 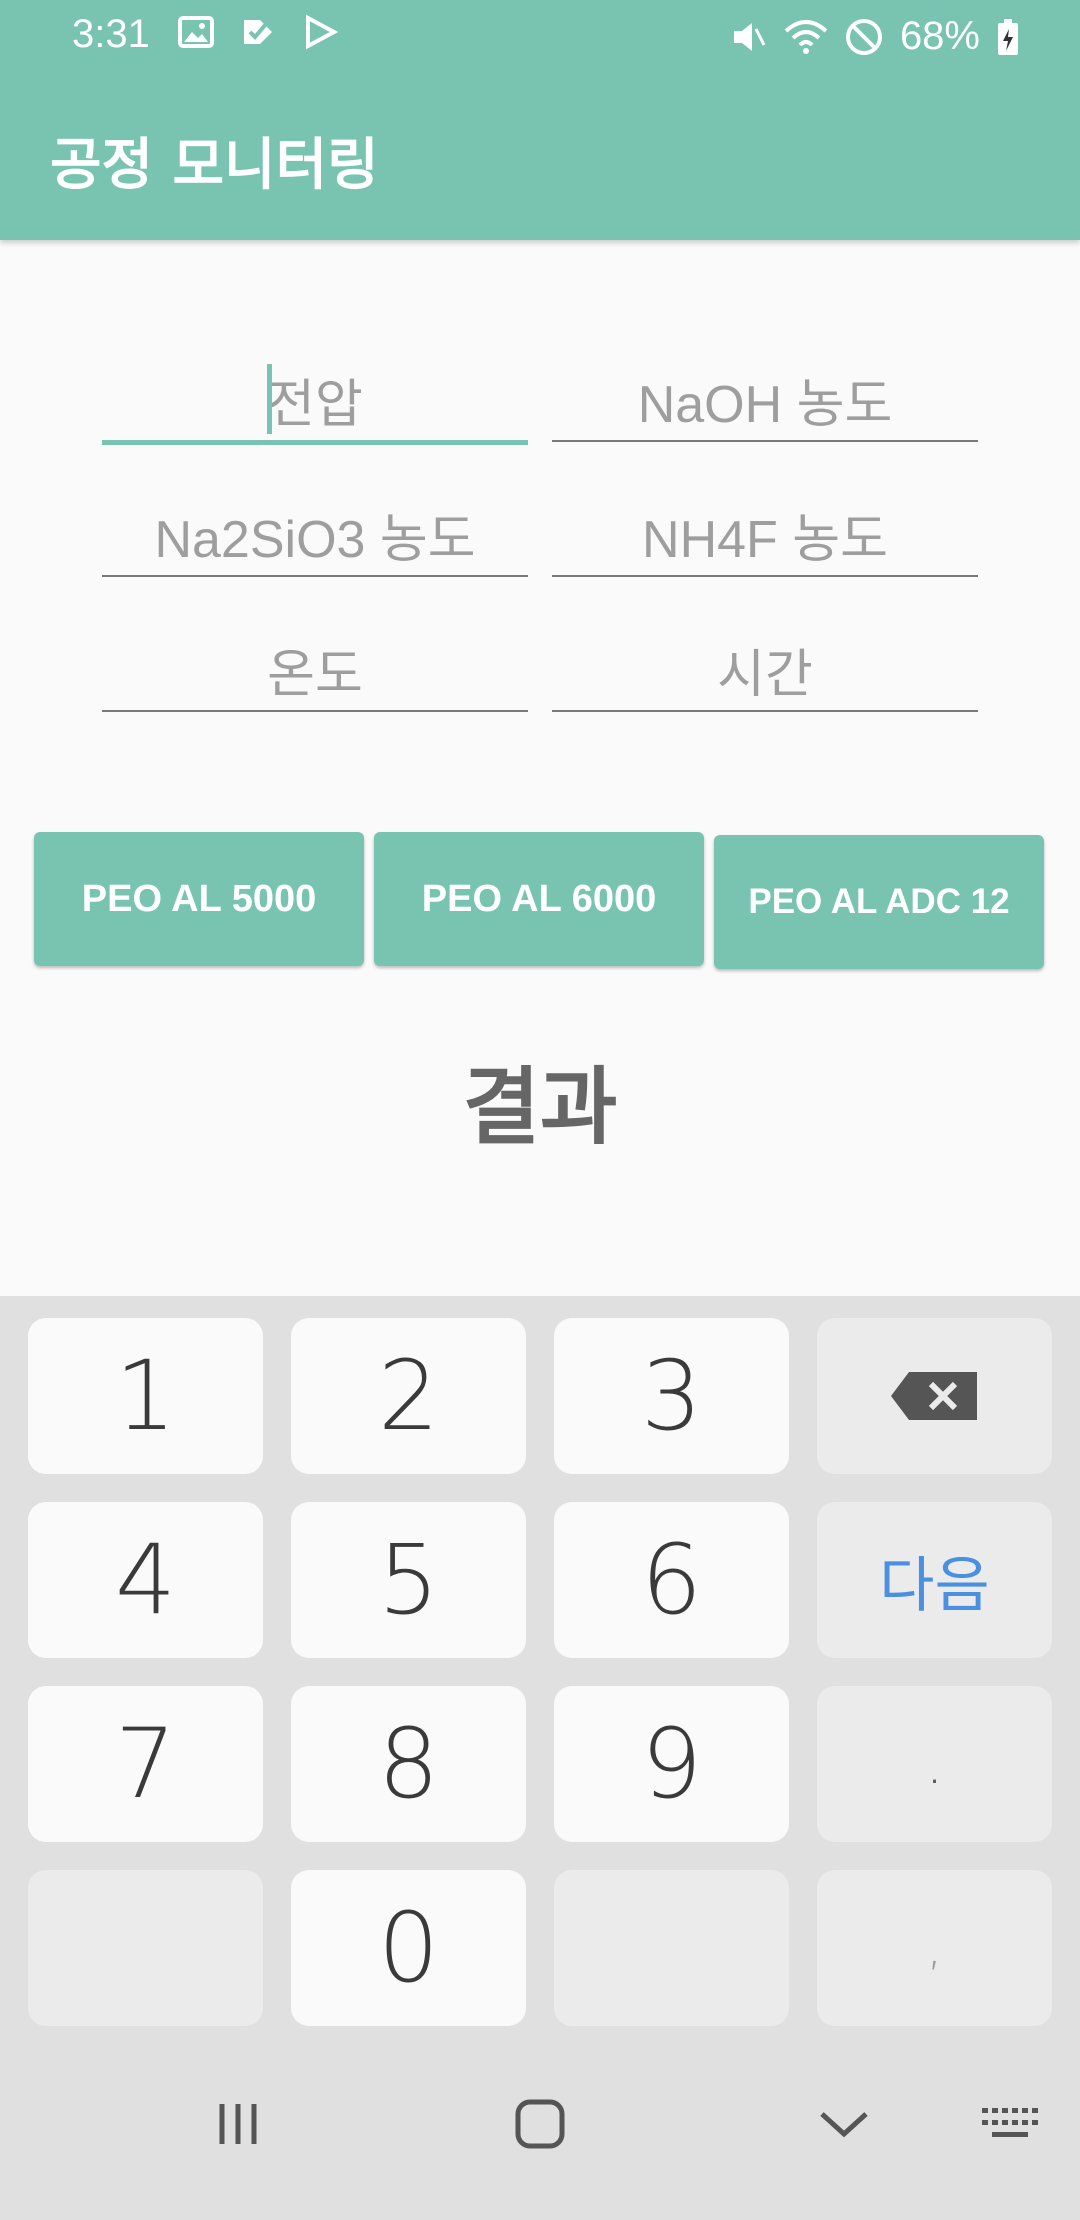 I want to click on next-key: 다음, so click(x=934, y=1580).